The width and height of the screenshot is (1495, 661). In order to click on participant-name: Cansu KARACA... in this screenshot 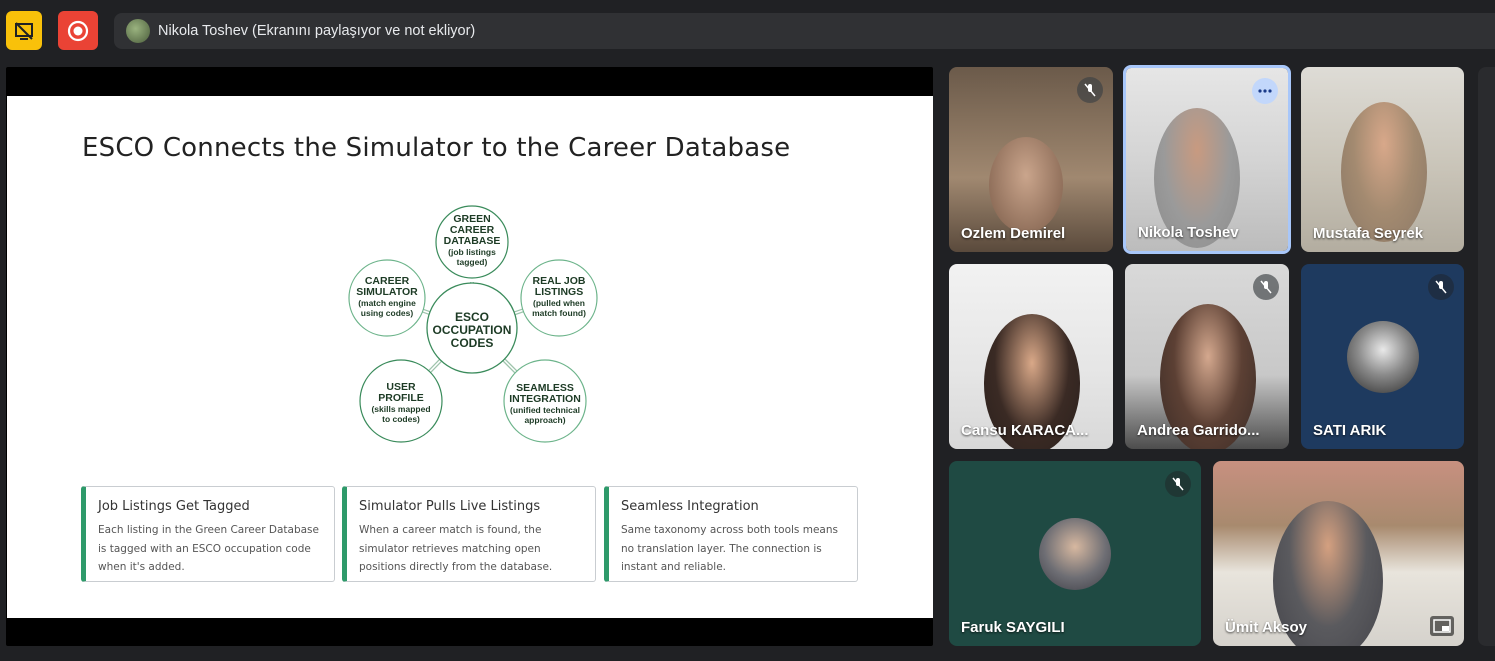, I will do `click(1025, 430)`.